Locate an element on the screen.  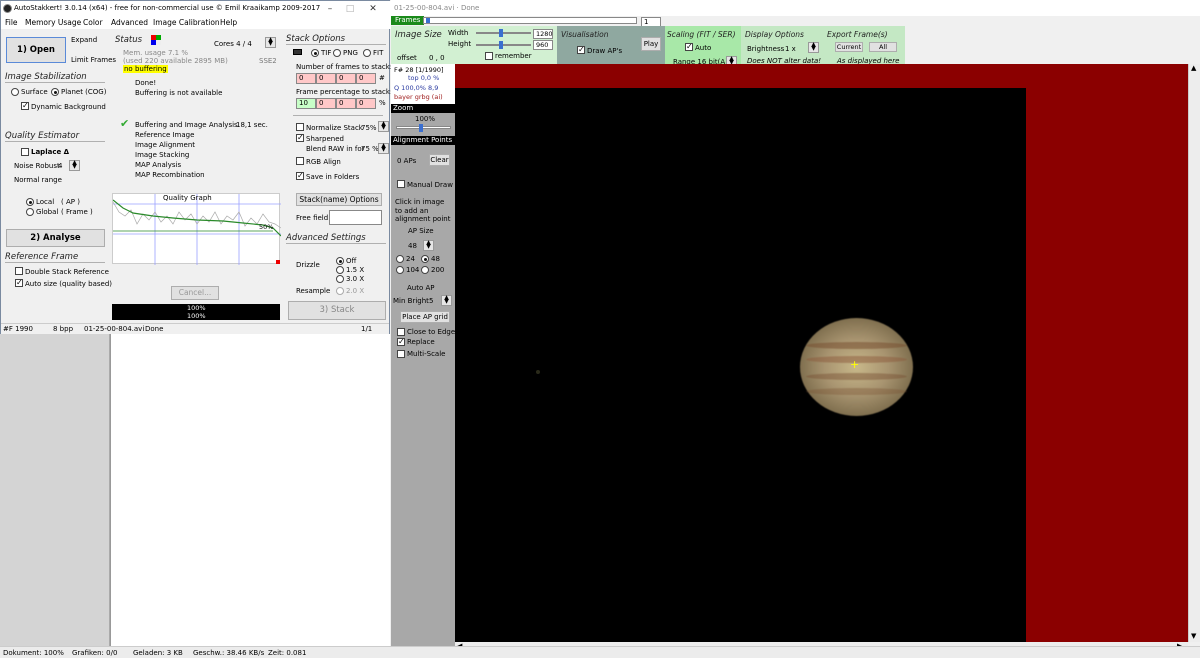
drizzle-15-radio is located at coordinates (340, 270).